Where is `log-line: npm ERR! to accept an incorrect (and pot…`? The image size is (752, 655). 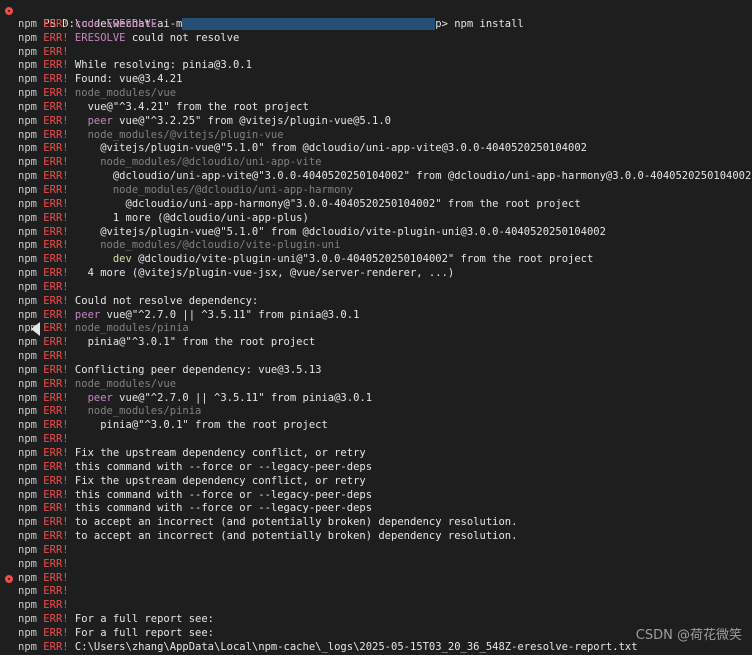 log-line: npm ERR! to accept an incorrect (and pot… is located at coordinates (376, 523).